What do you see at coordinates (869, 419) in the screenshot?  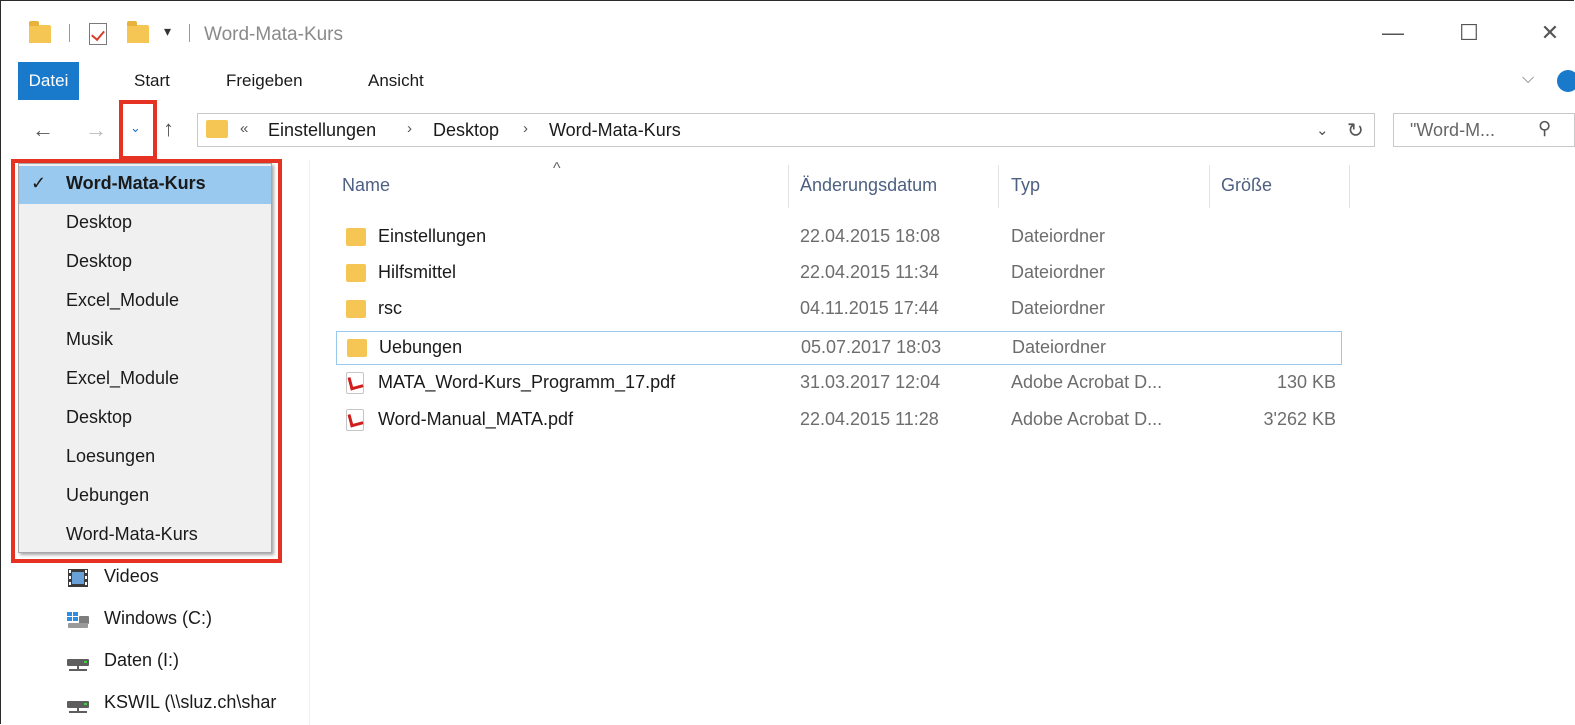 I see `file-date: 22.04.2015 11:28` at bounding box center [869, 419].